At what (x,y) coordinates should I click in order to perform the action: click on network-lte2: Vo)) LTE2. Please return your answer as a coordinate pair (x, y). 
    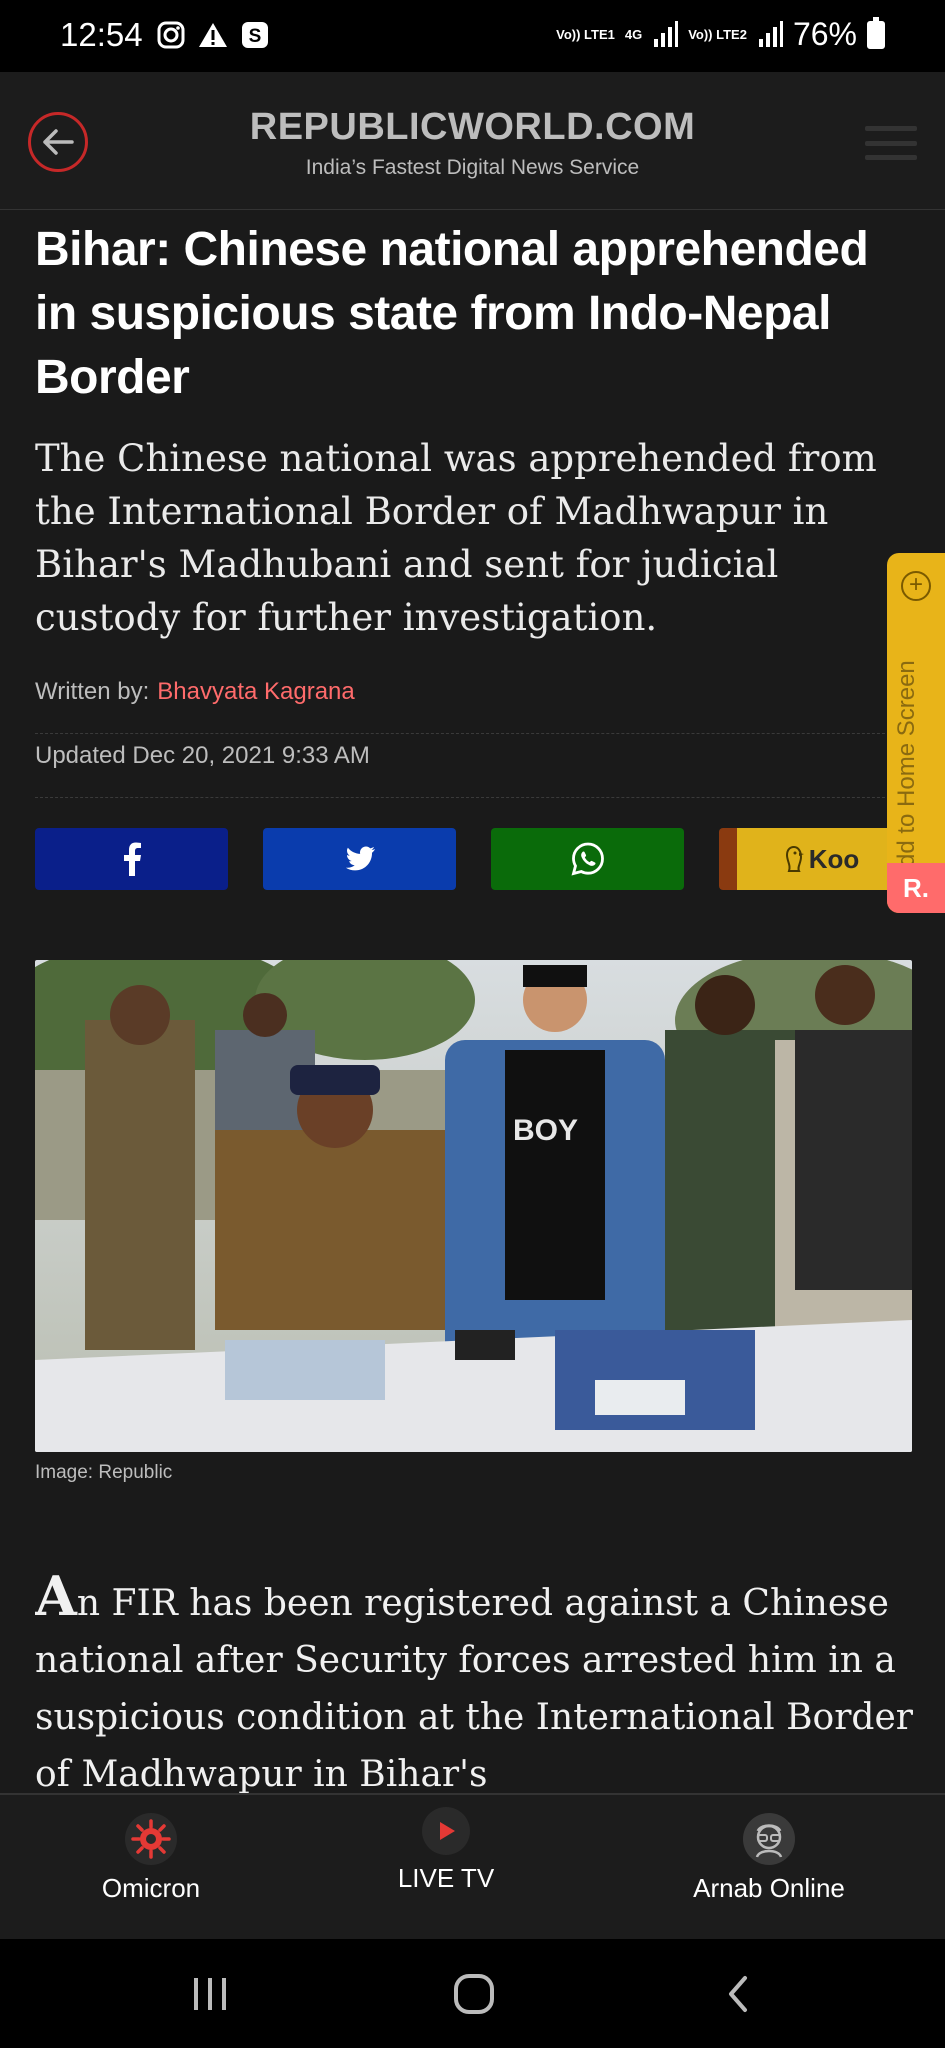
    Looking at the image, I should click on (717, 34).